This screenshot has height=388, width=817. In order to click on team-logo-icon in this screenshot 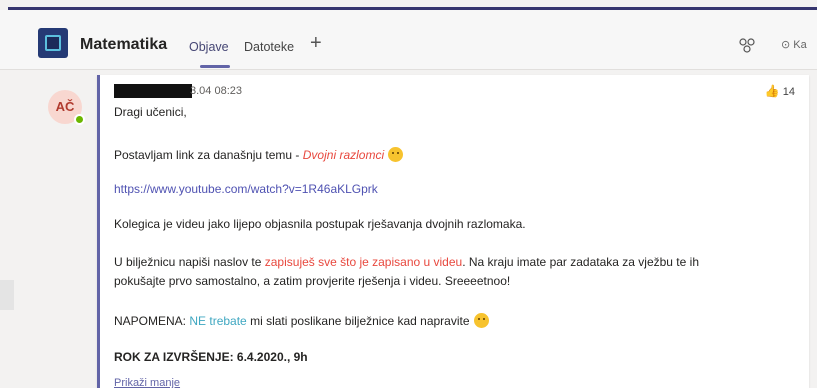, I will do `click(53, 43)`.